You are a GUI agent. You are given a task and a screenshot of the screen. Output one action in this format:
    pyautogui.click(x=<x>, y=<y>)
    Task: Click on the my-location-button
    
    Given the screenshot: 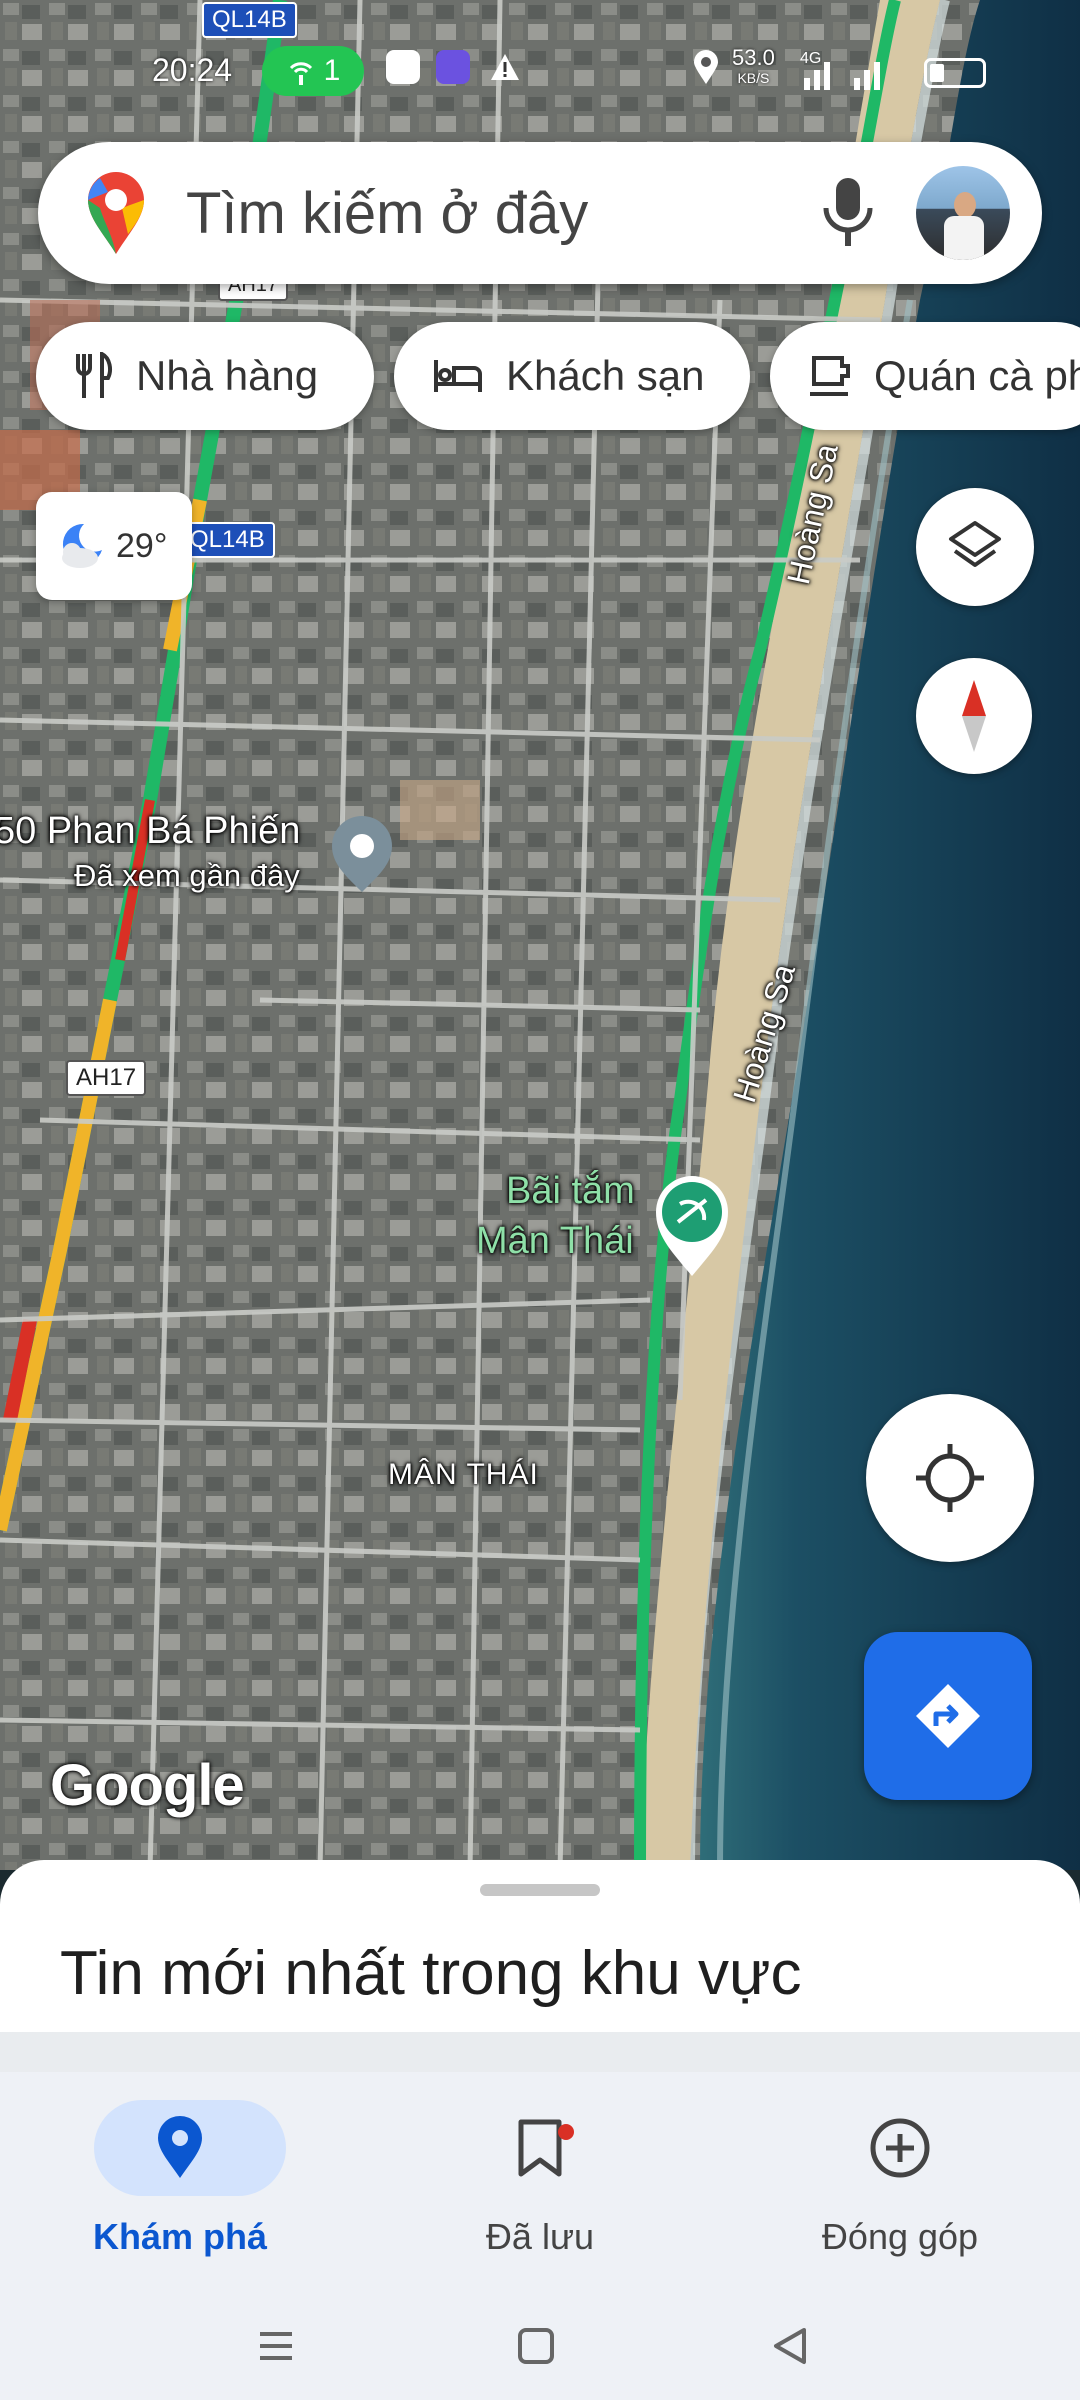 What is the action you would take?
    pyautogui.click(x=950, y=1478)
    